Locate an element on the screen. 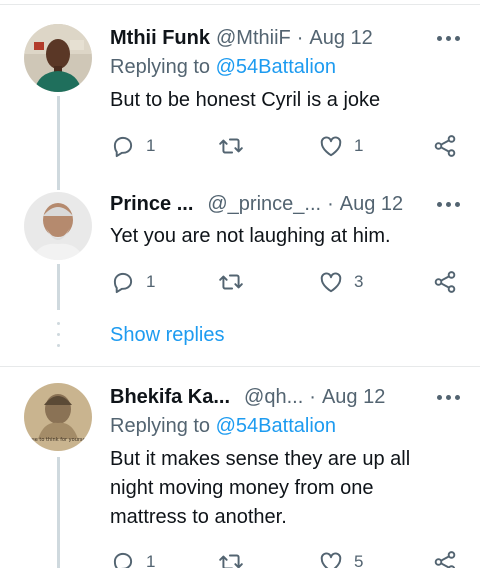  avatar: Free to think for yourself is located at coordinates (58, 417).